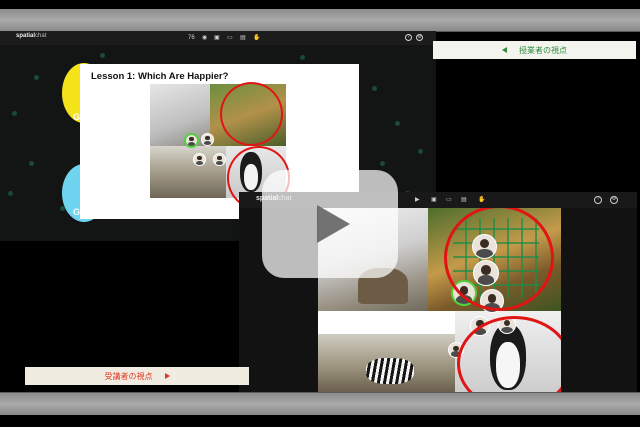  What do you see at coordinates (504, 50) in the screenshot?
I see `triangle-left-icon` at bounding box center [504, 50].